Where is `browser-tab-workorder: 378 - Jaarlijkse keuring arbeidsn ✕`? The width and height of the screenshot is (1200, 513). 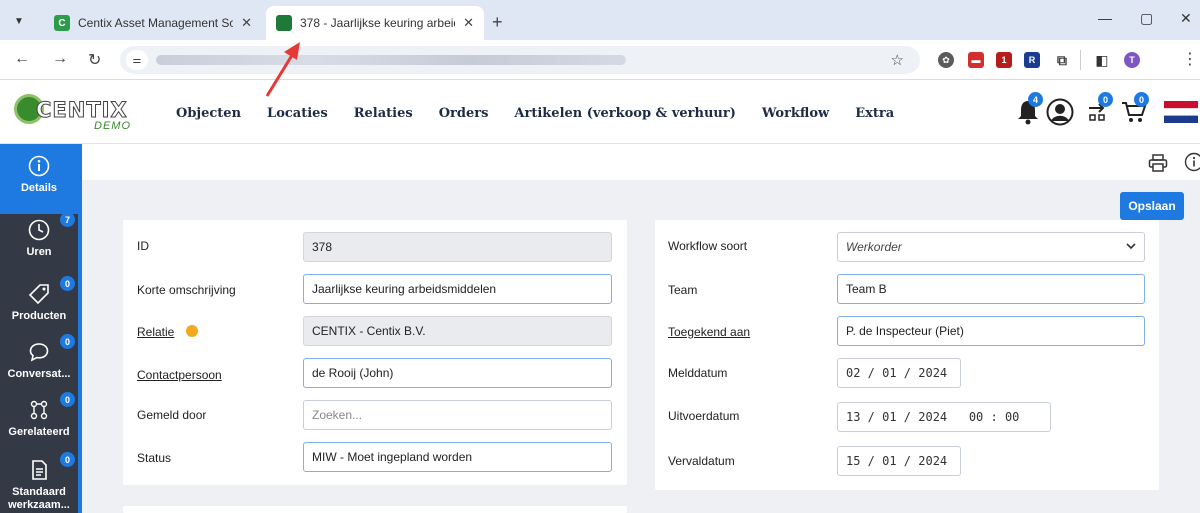 browser-tab-workorder: 378 - Jaarlijkse keuring arbeidsn ✕ is located at coordinates (375, 23).